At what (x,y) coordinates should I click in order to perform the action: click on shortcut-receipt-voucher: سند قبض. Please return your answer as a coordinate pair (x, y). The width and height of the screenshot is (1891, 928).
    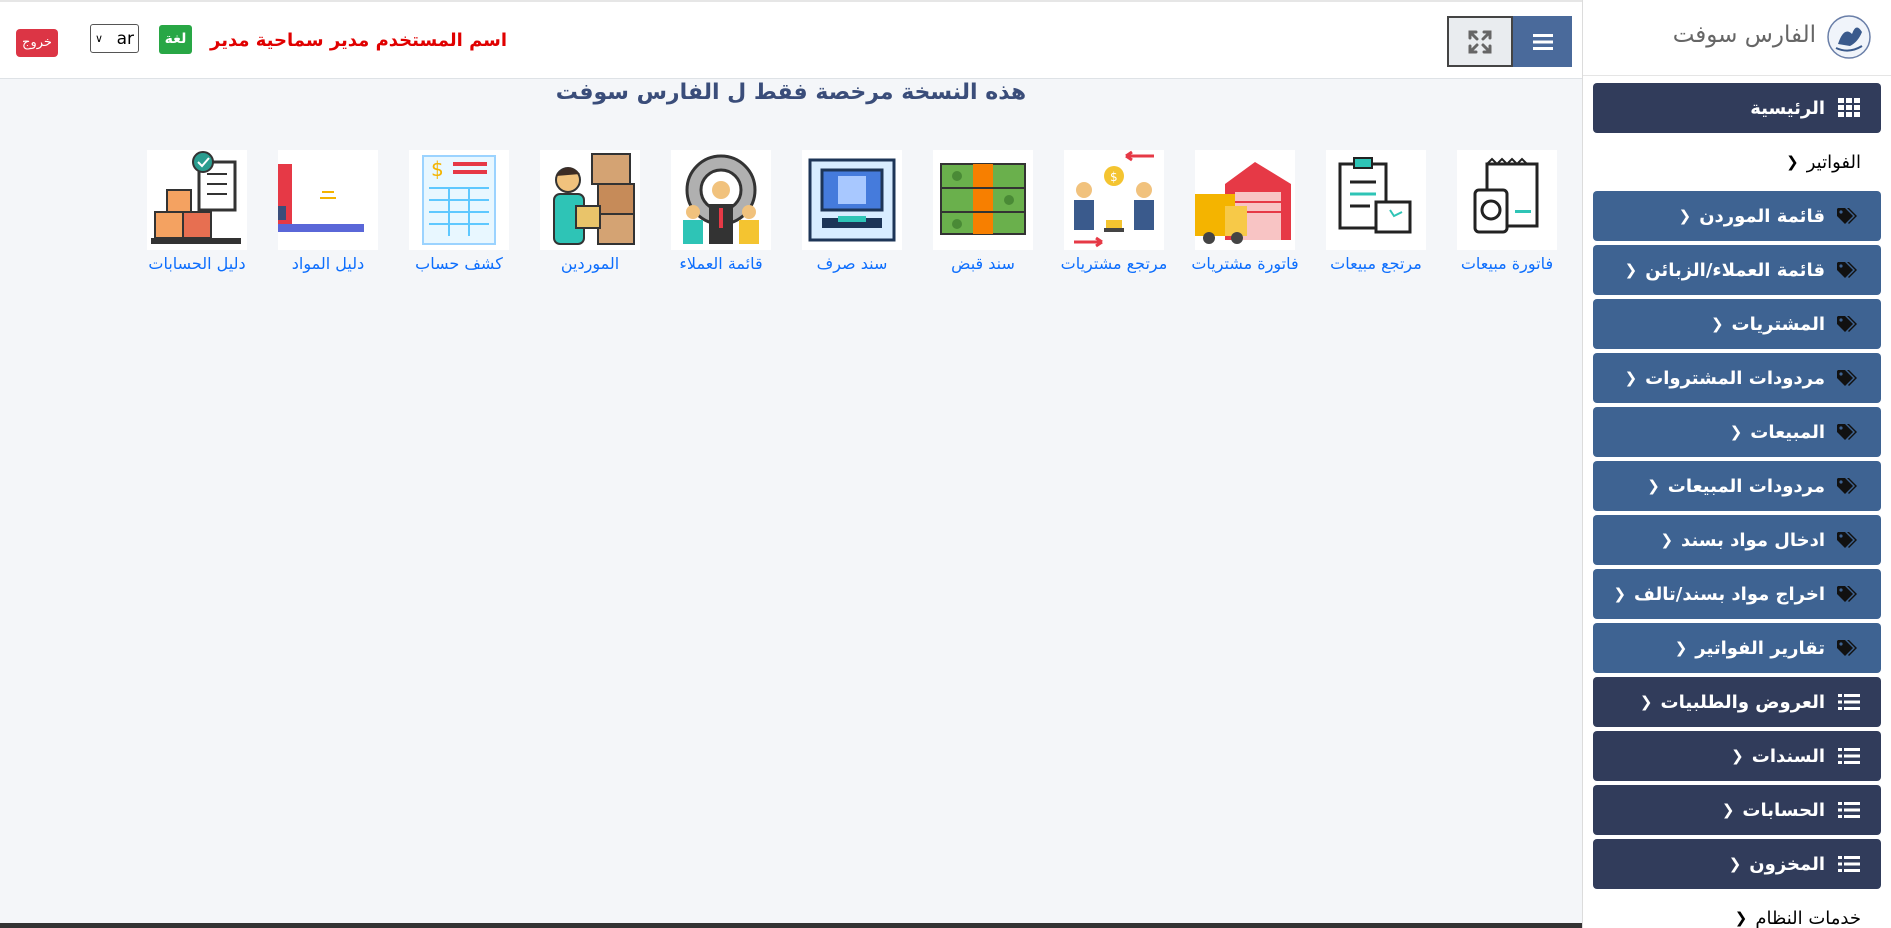
    Looking at the image, I should click on (983, 211).